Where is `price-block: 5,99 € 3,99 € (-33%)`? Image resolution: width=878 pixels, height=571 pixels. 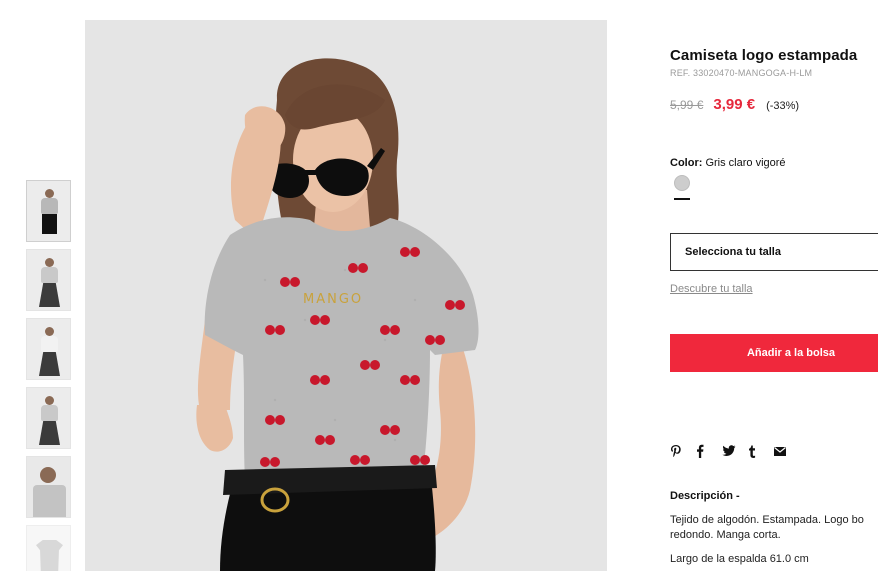 price-block: 5,99 € 3,99 € (-33%) is located at coordinates (734, 104).